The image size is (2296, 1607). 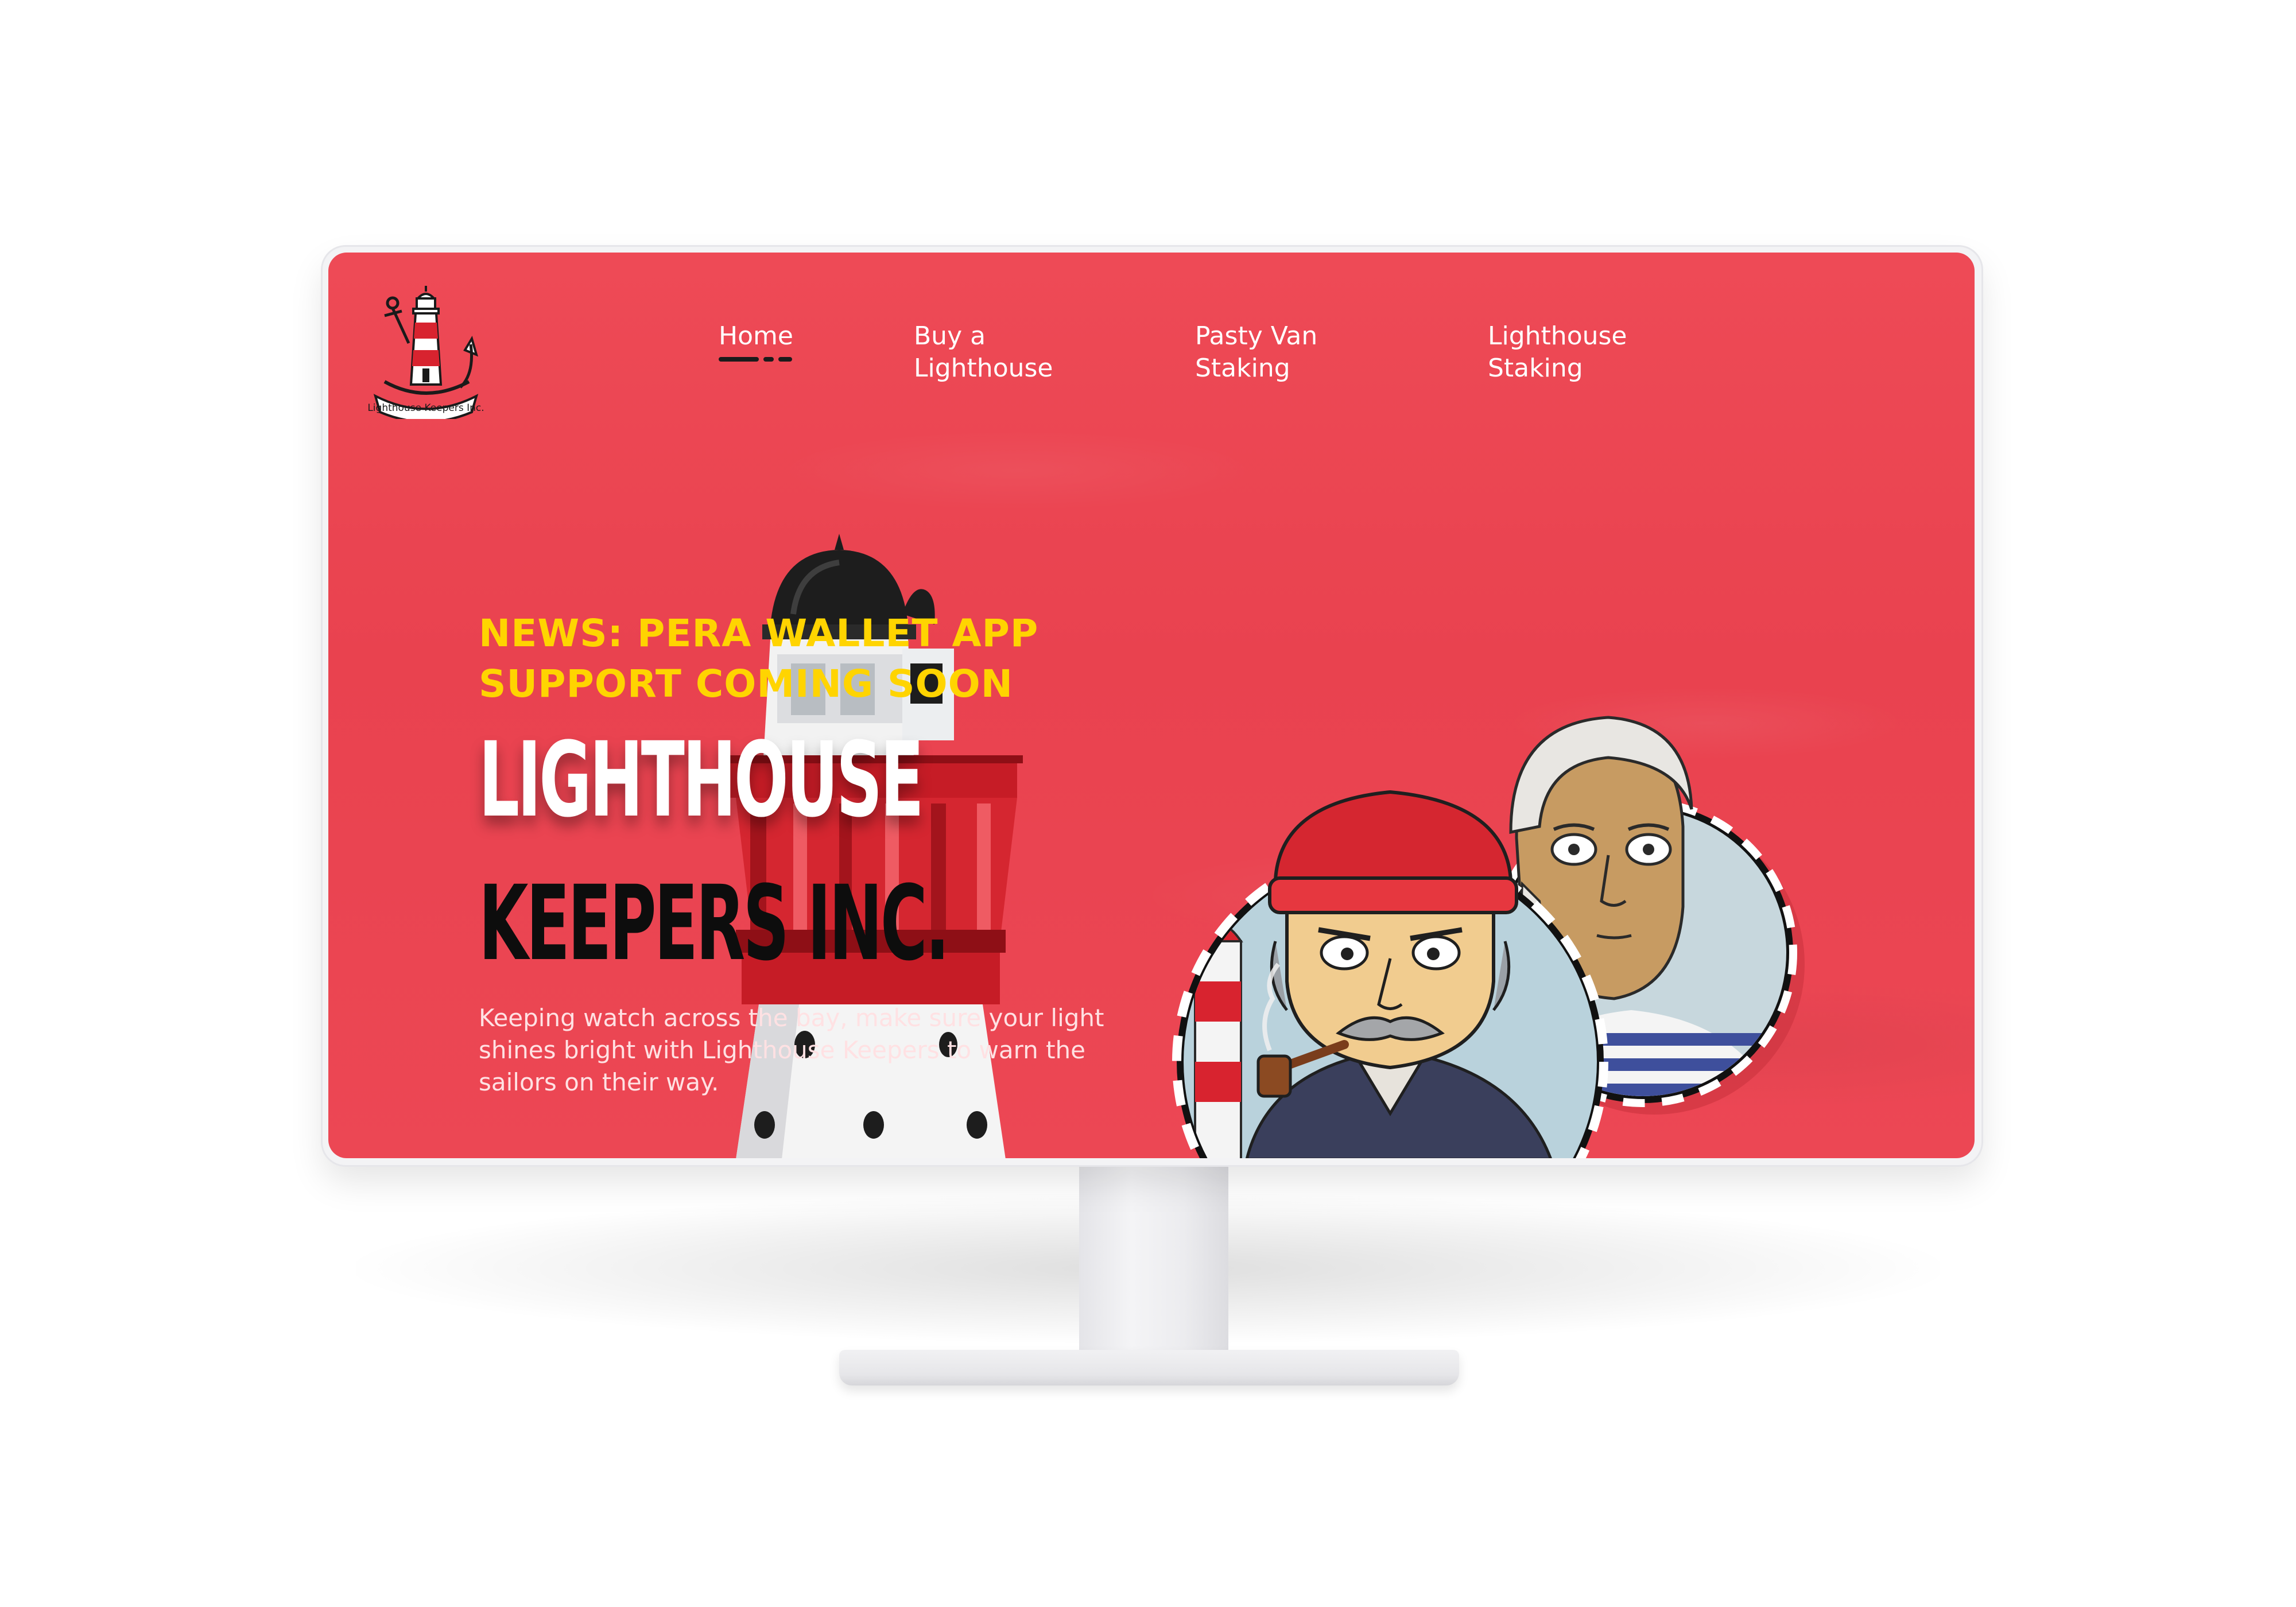 I want to click on logo-ribbon-text: Lighthouse Keepers Inc., so click(x=426, y=408).